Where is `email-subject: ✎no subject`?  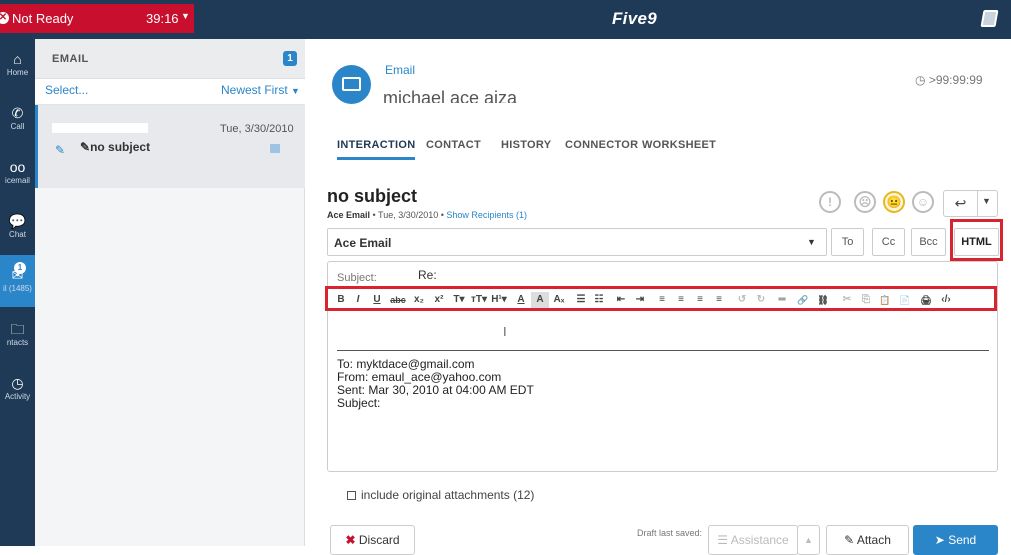
email-subject: ✎no subject is located at coordinates (115, 147).